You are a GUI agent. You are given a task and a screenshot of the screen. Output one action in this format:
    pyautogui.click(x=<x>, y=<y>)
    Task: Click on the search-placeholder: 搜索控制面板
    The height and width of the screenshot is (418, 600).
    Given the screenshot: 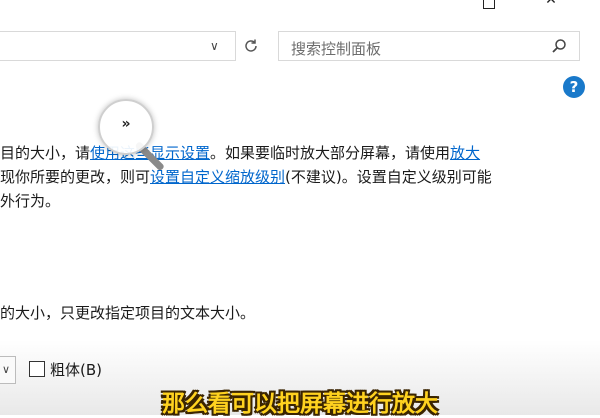 What is the action you would take?
    pyautogui.click(x=336, y=49)
    